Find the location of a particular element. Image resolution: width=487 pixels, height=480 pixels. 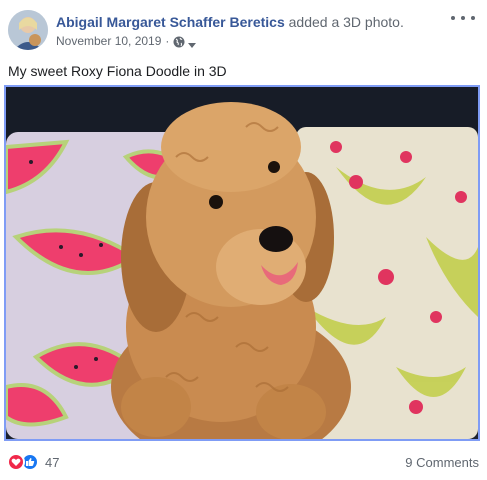

chevron-down-icon is located at coordinates (192, 43).